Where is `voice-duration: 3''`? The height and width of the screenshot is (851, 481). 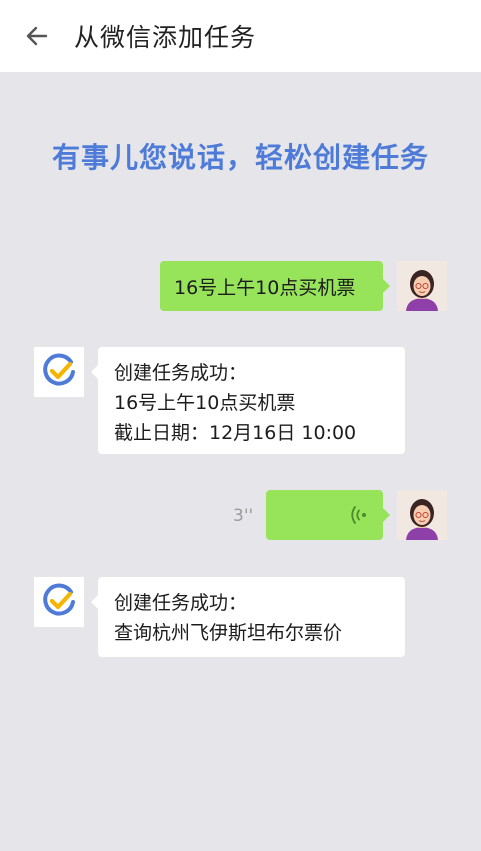 voice-duration: 3'' is located at coordinates (243, 516).